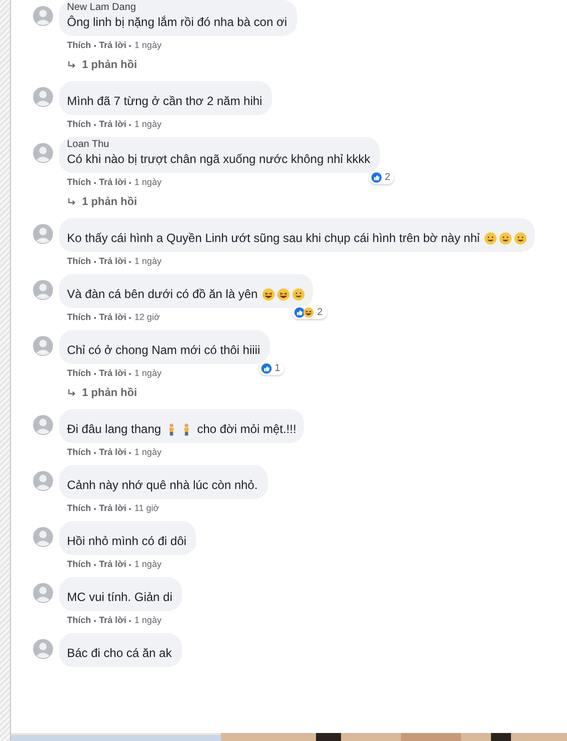  Describe the element at coordinates (164, 101) in the screenshot. I see `comment-text: Mình đã 7 từng ở cần thơ 2 năm hihi` at that location.